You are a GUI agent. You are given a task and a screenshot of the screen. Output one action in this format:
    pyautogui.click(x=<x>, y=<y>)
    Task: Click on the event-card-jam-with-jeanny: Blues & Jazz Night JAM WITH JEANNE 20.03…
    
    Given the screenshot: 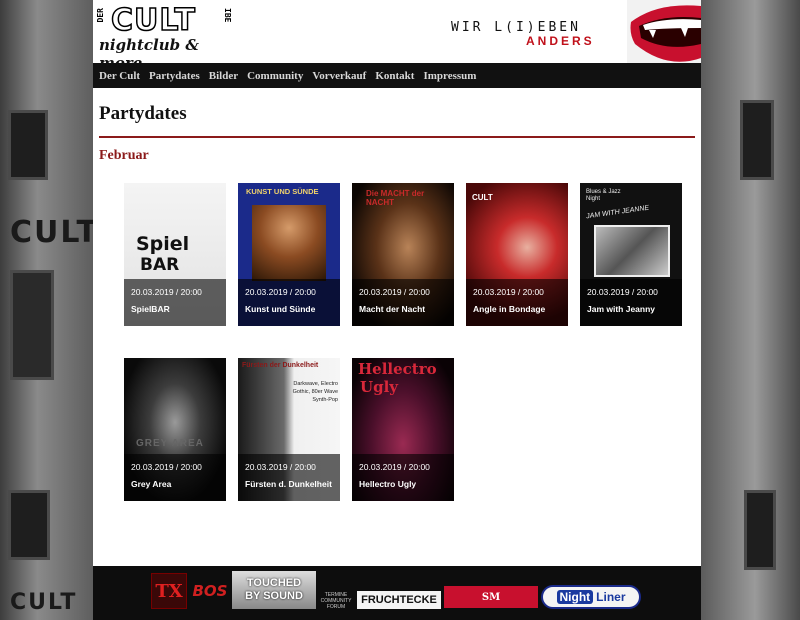 What is the action you would take?
    pyautogui.click(x=631, y=254)
    